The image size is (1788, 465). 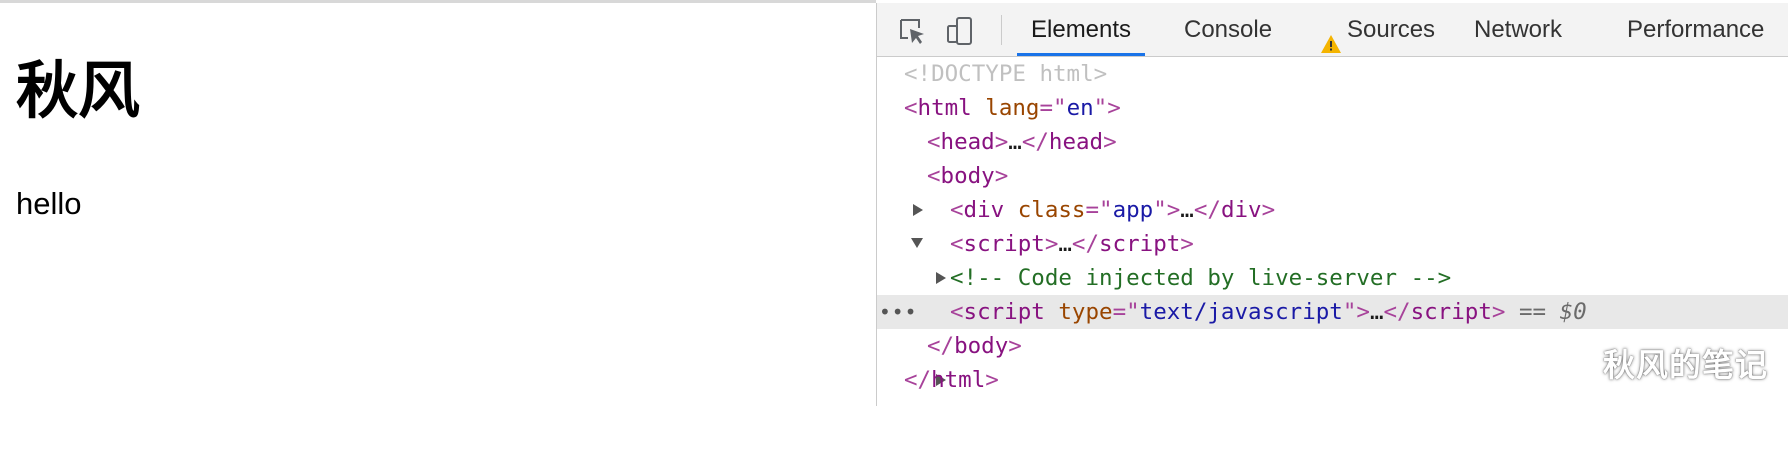 What do you see at coordinates (984, 210) in the screenshot?
I see `div-tag-name: div` at bounding box center [984, 210].